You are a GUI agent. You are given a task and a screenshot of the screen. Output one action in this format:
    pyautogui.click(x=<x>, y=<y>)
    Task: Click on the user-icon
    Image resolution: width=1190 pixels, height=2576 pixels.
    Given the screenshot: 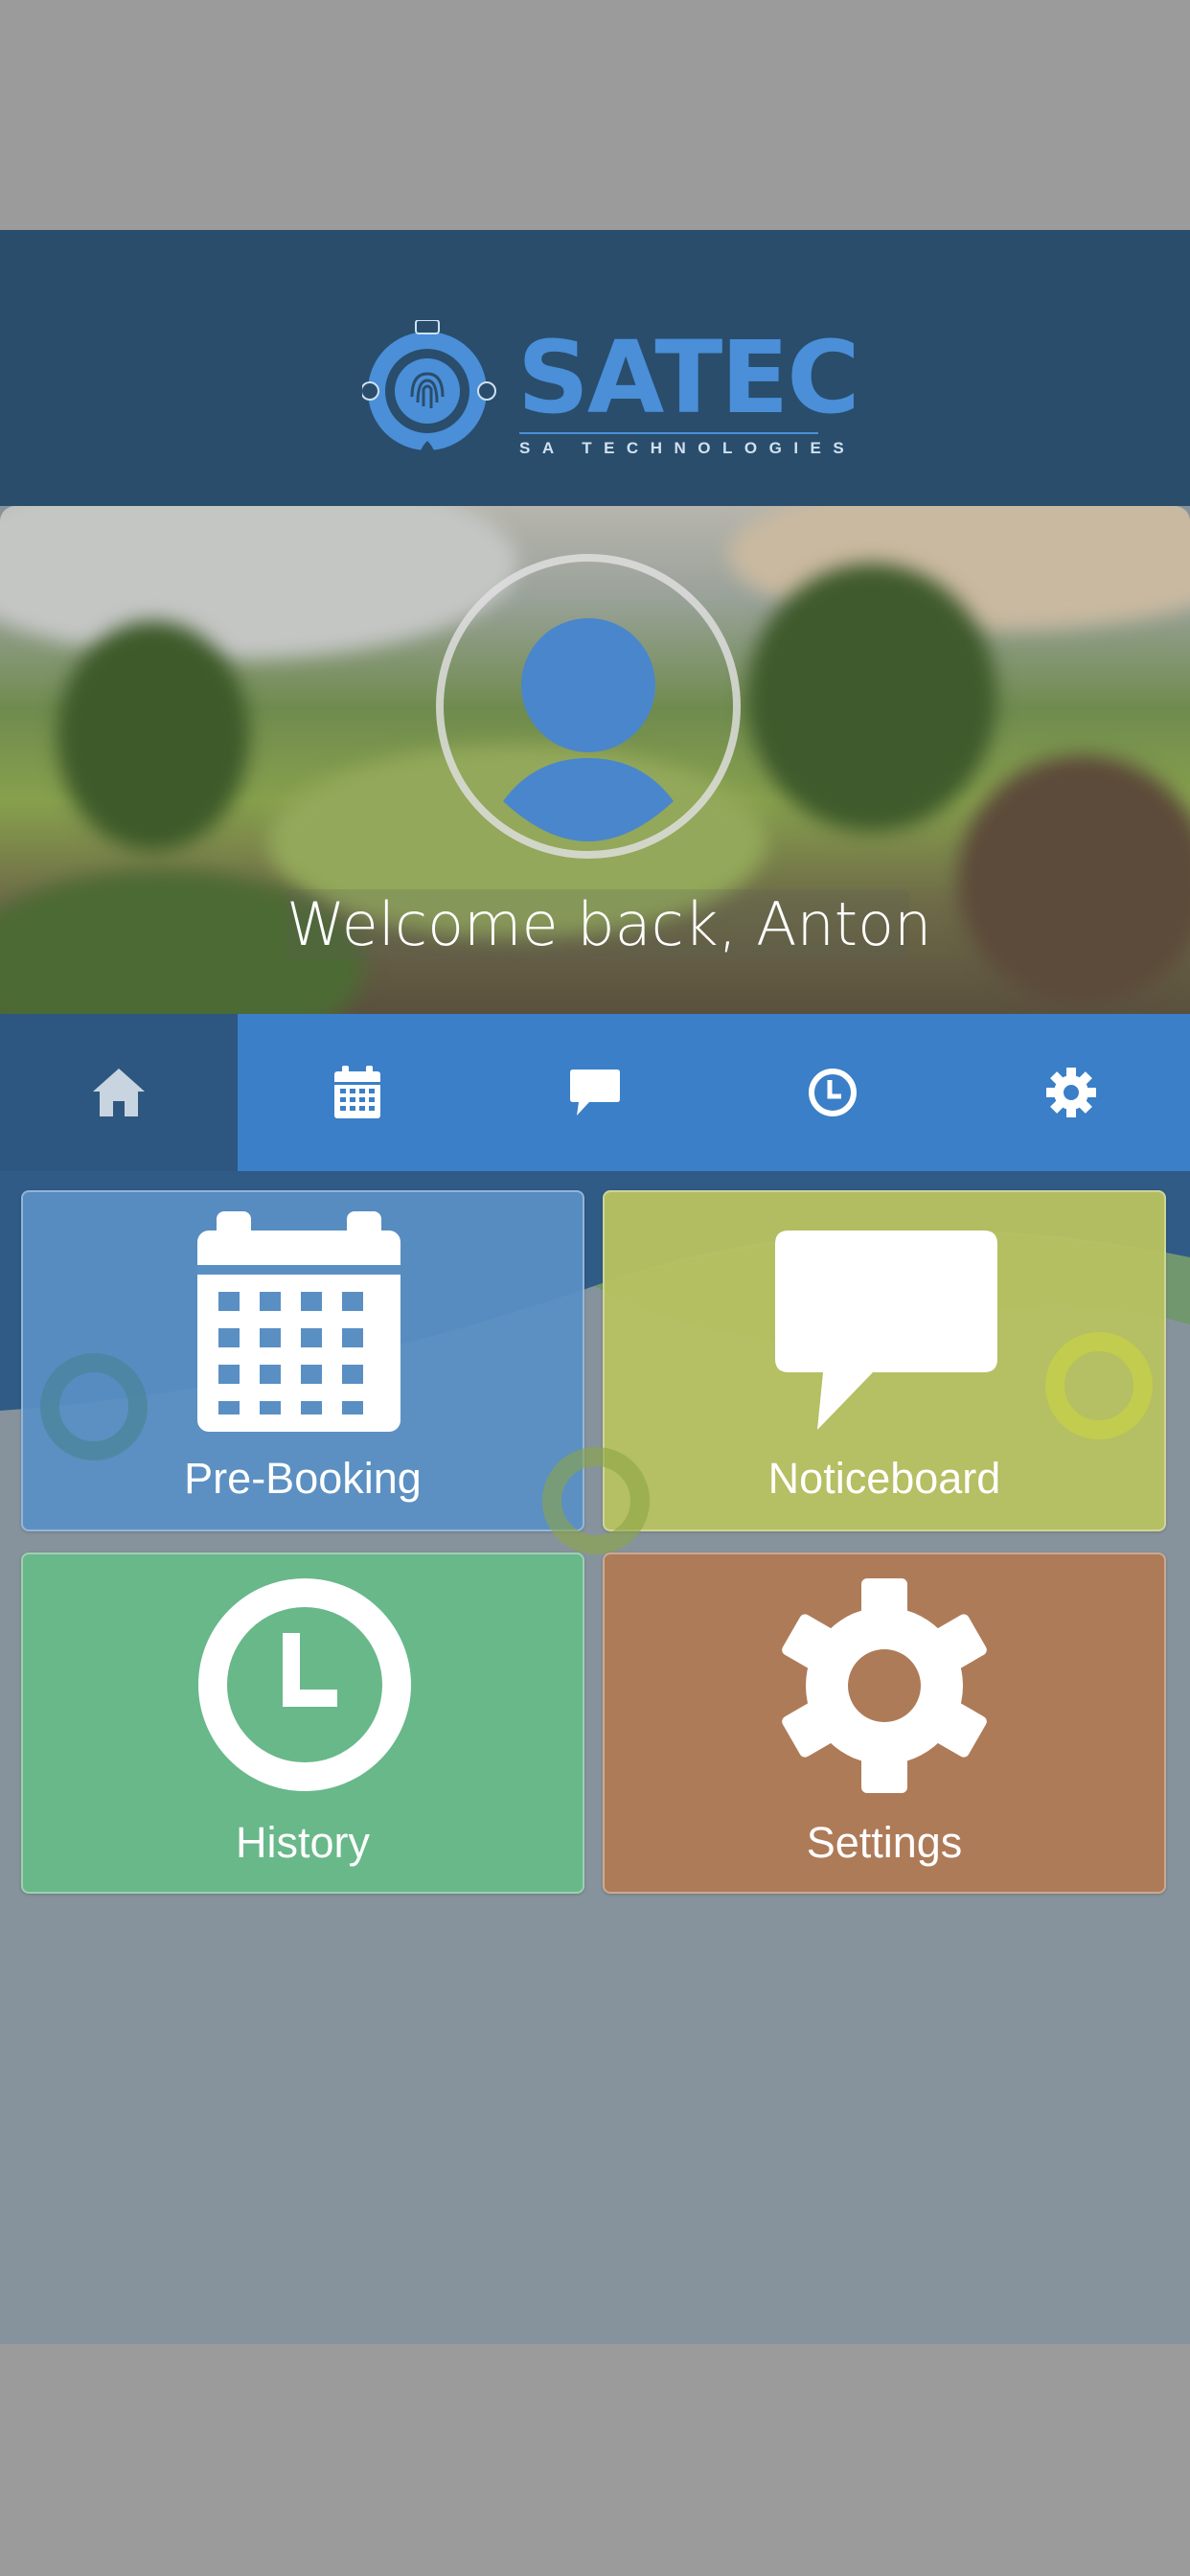 What is the action you would take?
    pyautogui.click(x=589, y=729)
    